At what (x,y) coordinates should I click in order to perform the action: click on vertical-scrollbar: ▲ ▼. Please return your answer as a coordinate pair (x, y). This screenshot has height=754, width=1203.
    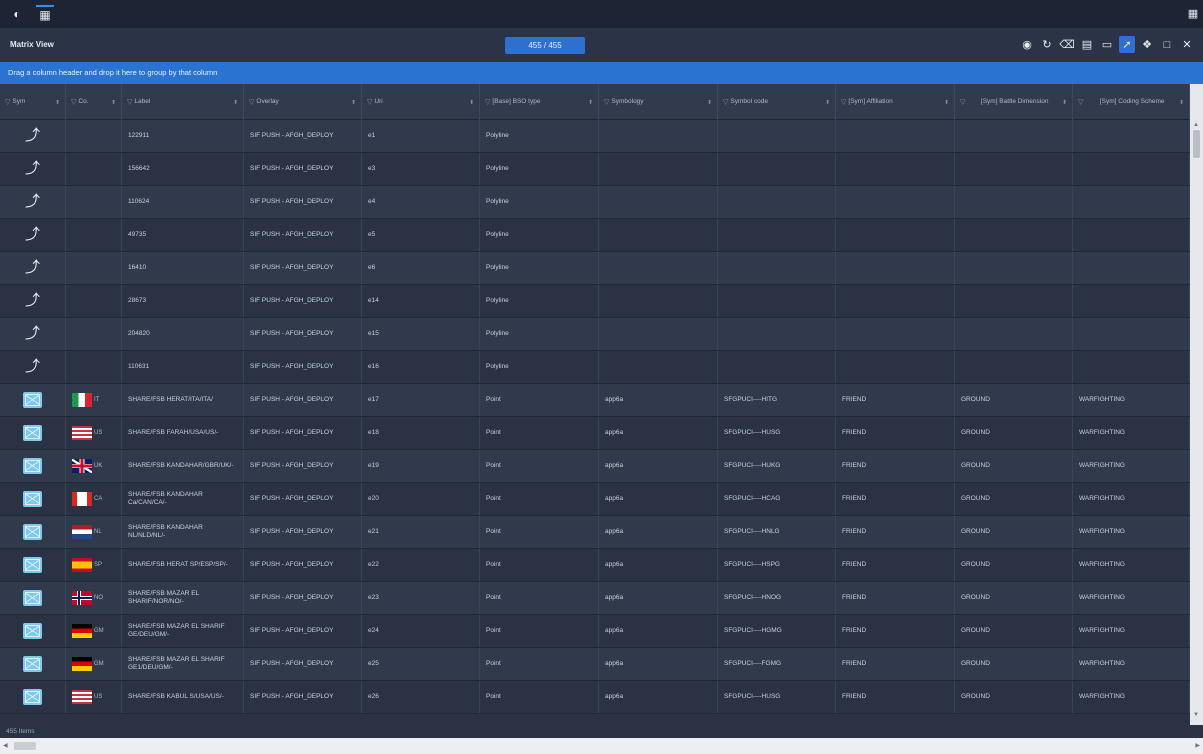
    Looking at the image, I should click on (1196, 404).